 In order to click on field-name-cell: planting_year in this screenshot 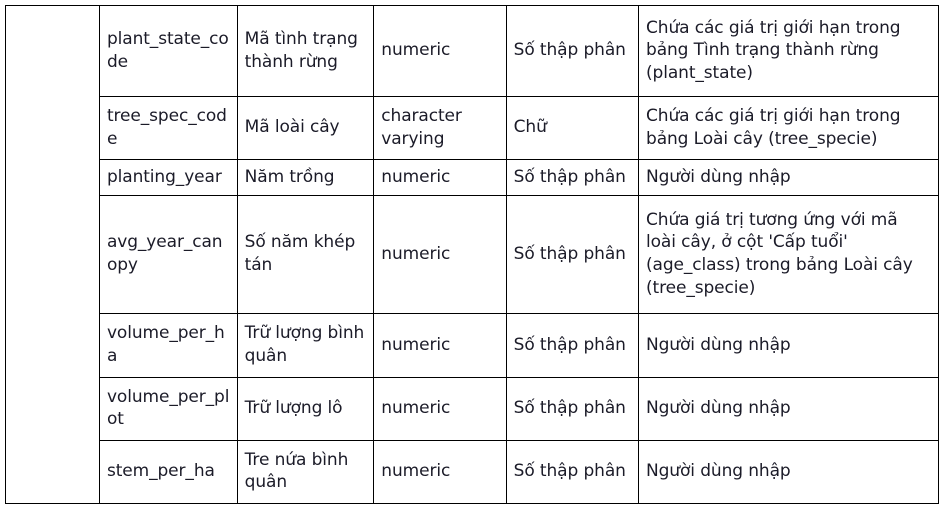, I will do `click(168, 177)`.